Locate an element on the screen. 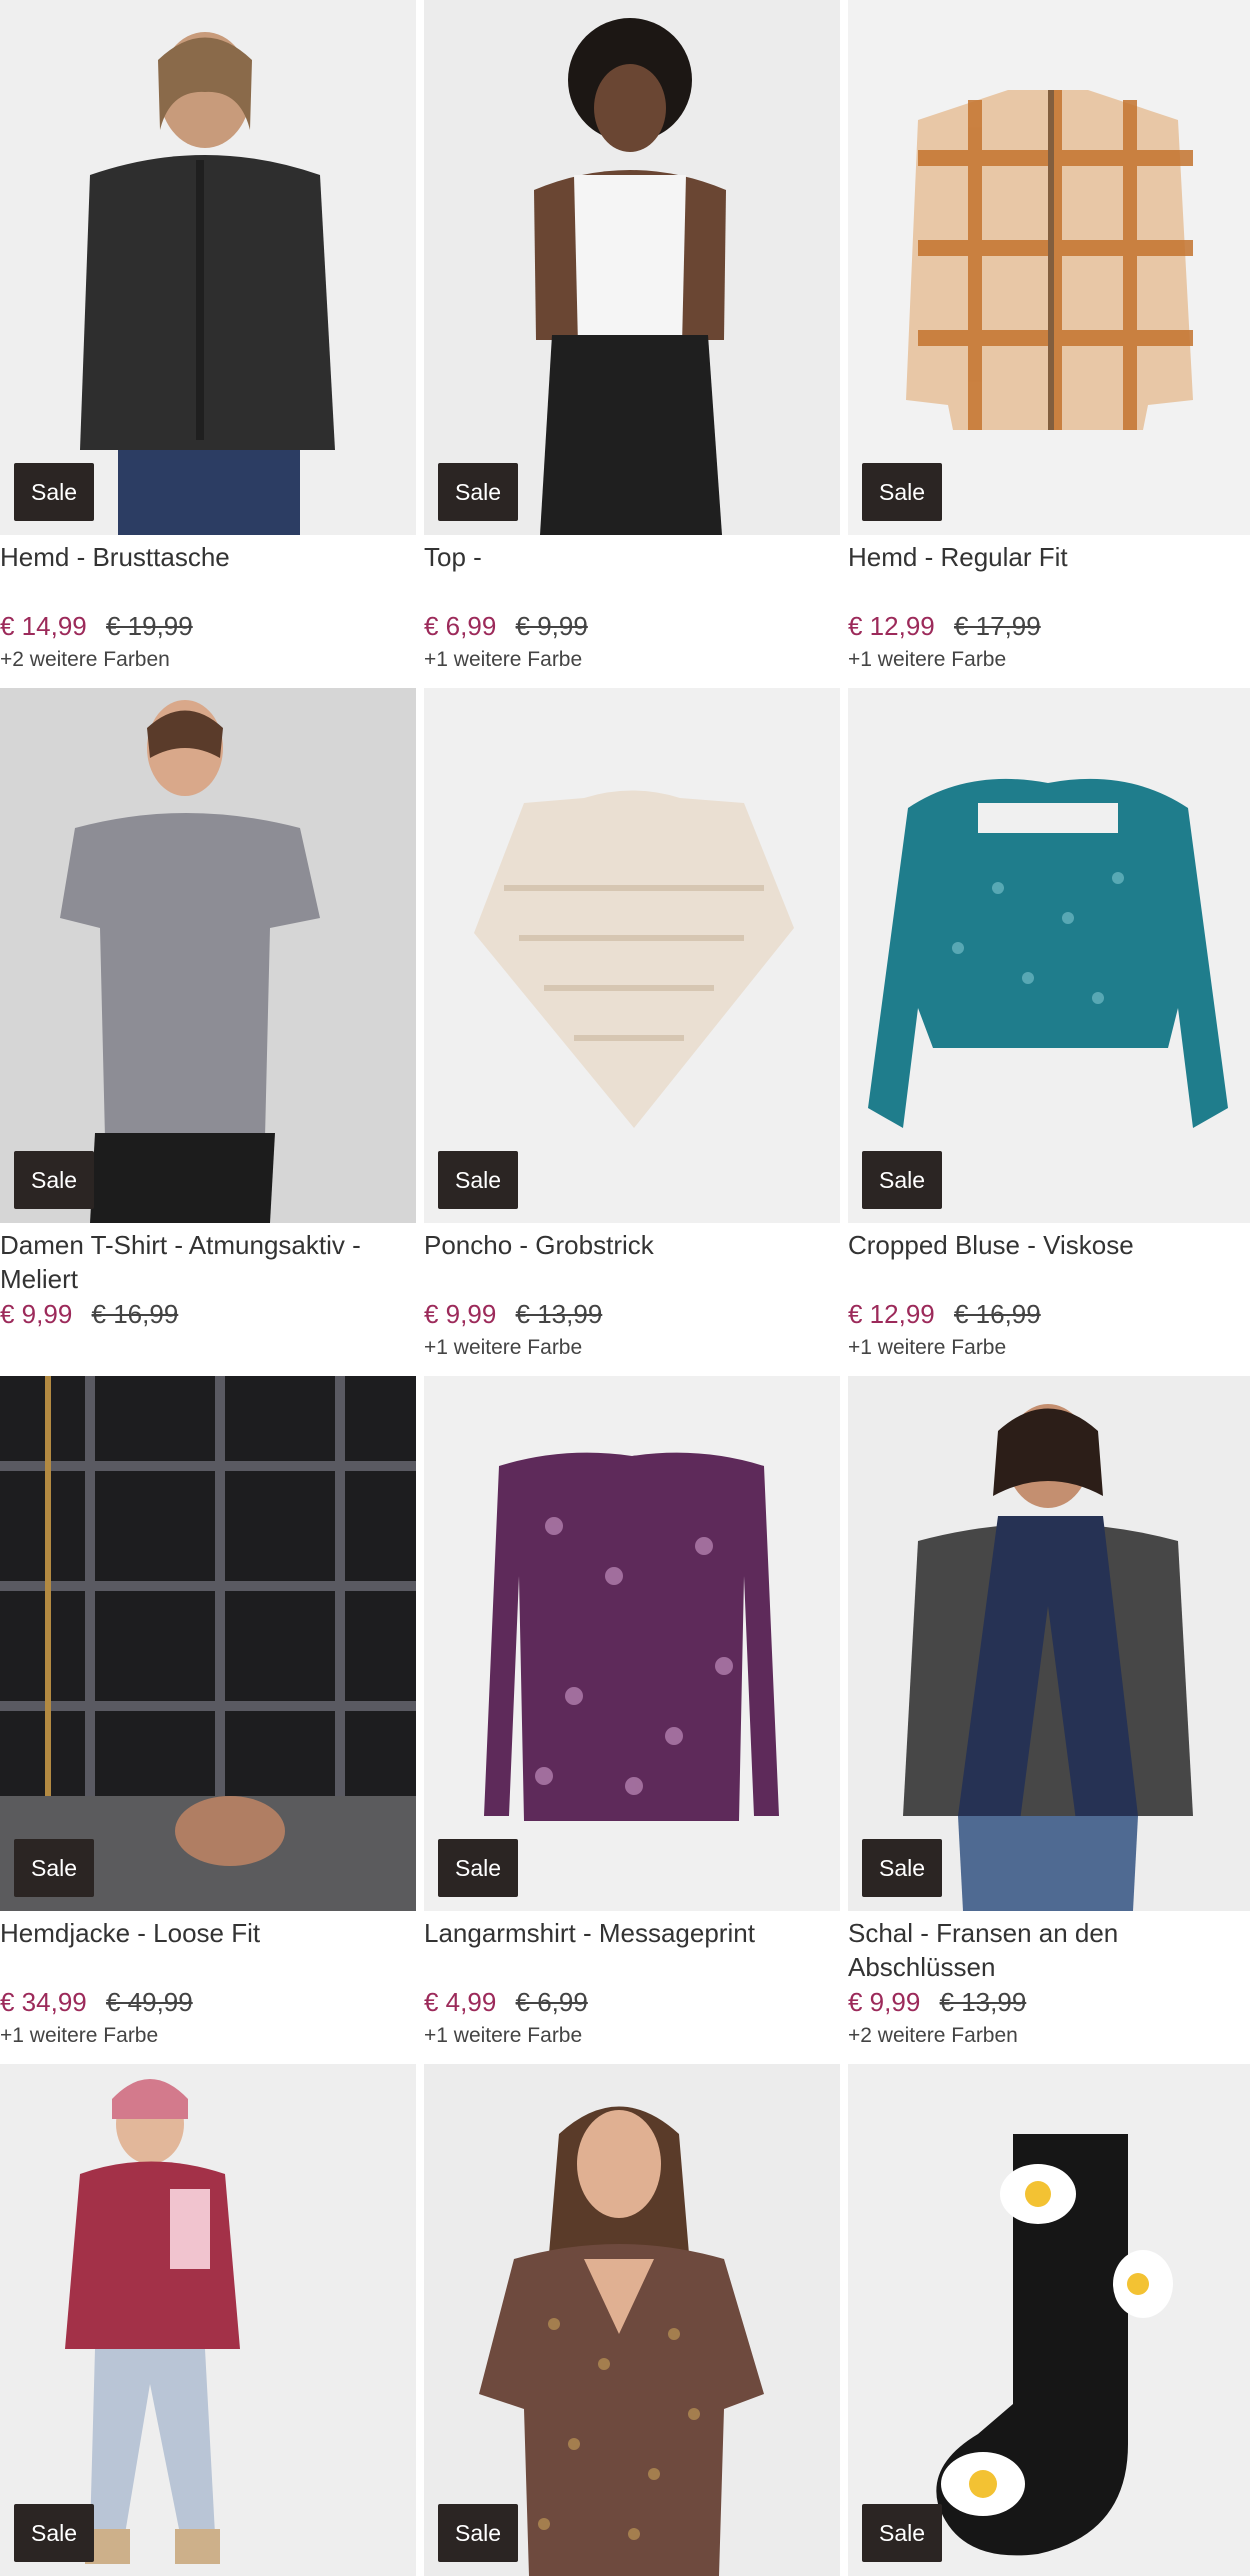 This screenshot has height=2576, width=1250. kid-fleece-jacket-image is located at coordinates (208, 2320).